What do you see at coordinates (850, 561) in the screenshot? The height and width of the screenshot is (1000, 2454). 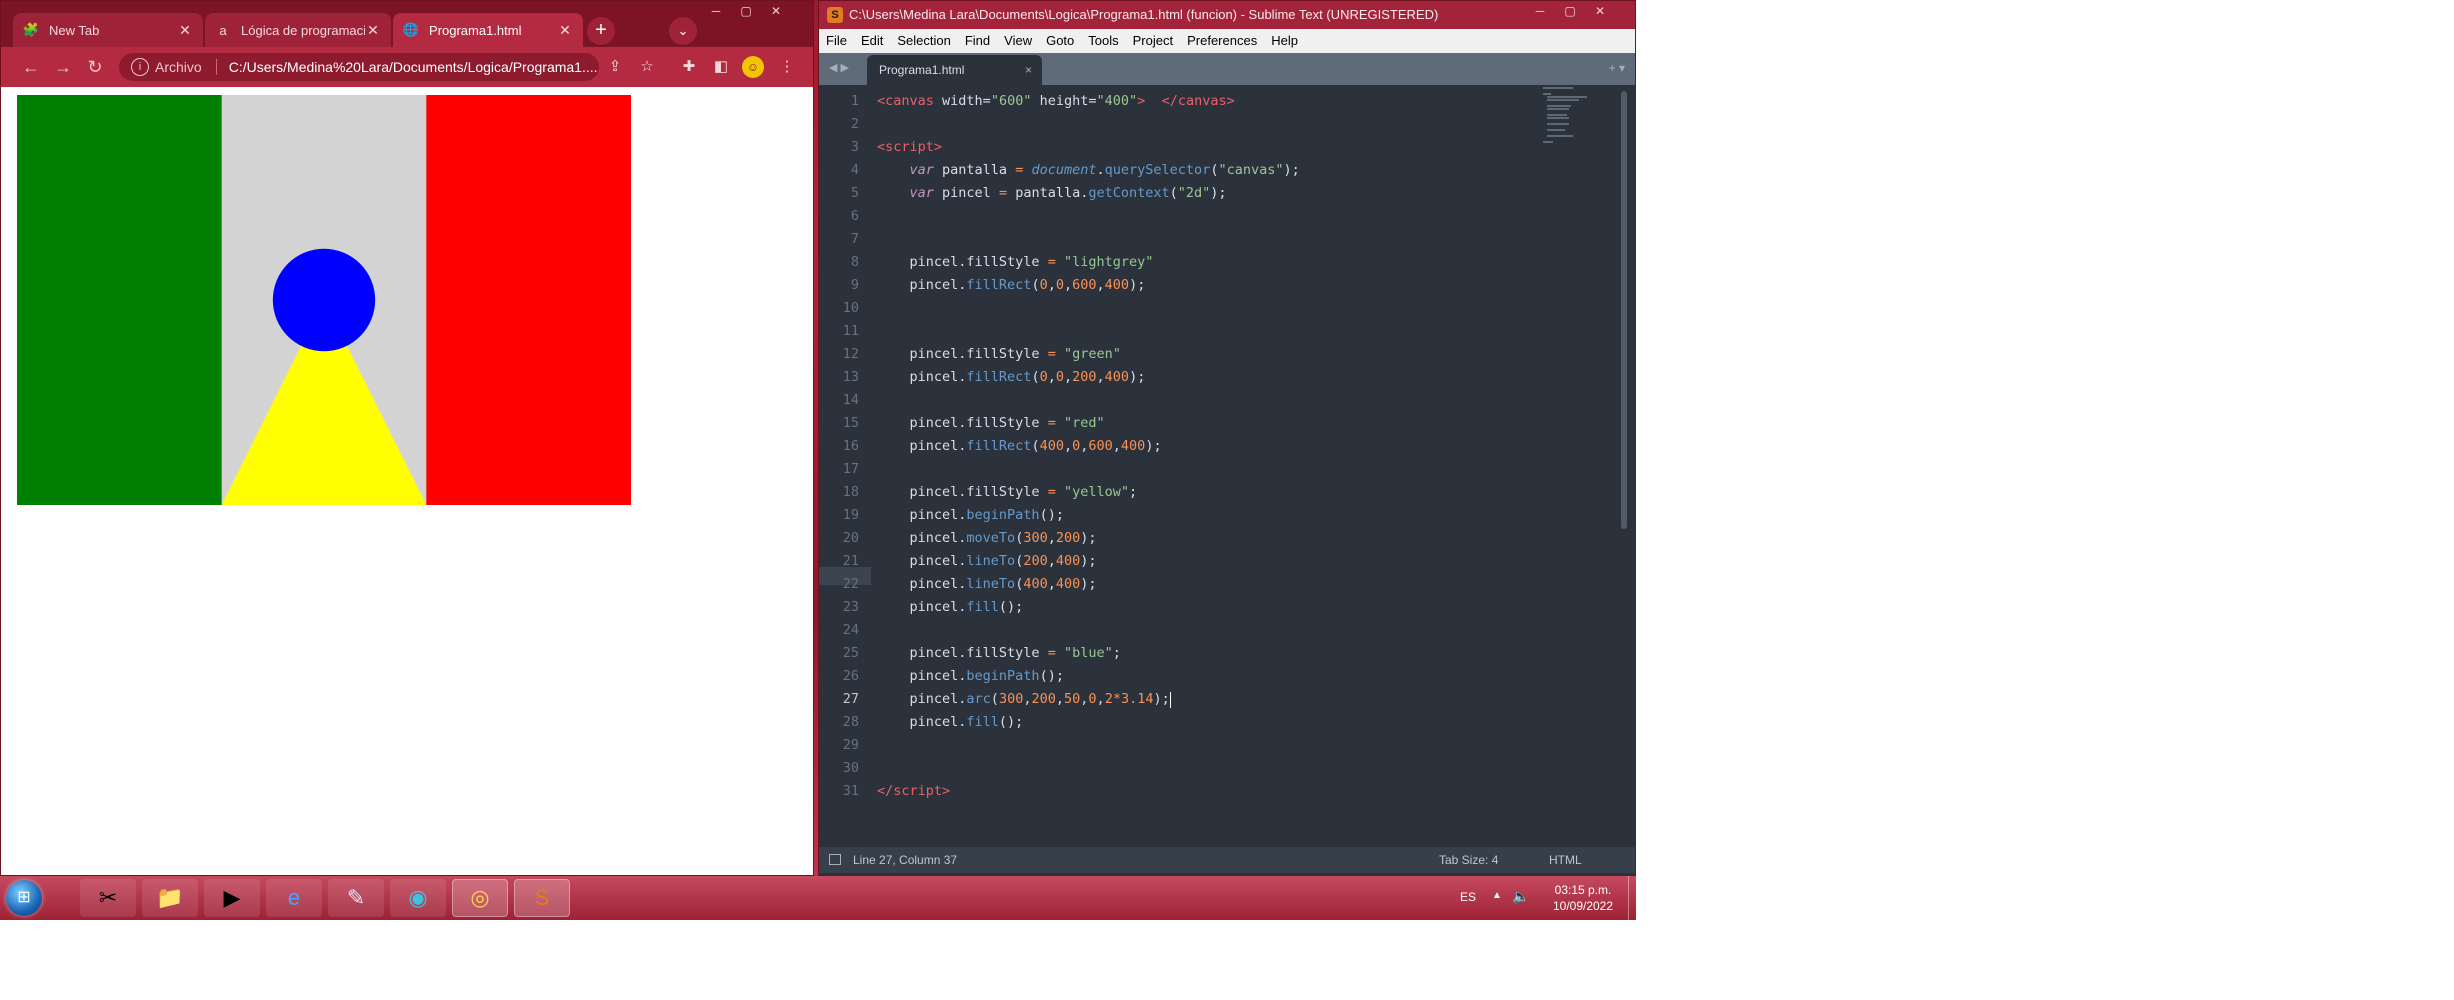 I see `line-number: 21` at bounding box center [850, 561].